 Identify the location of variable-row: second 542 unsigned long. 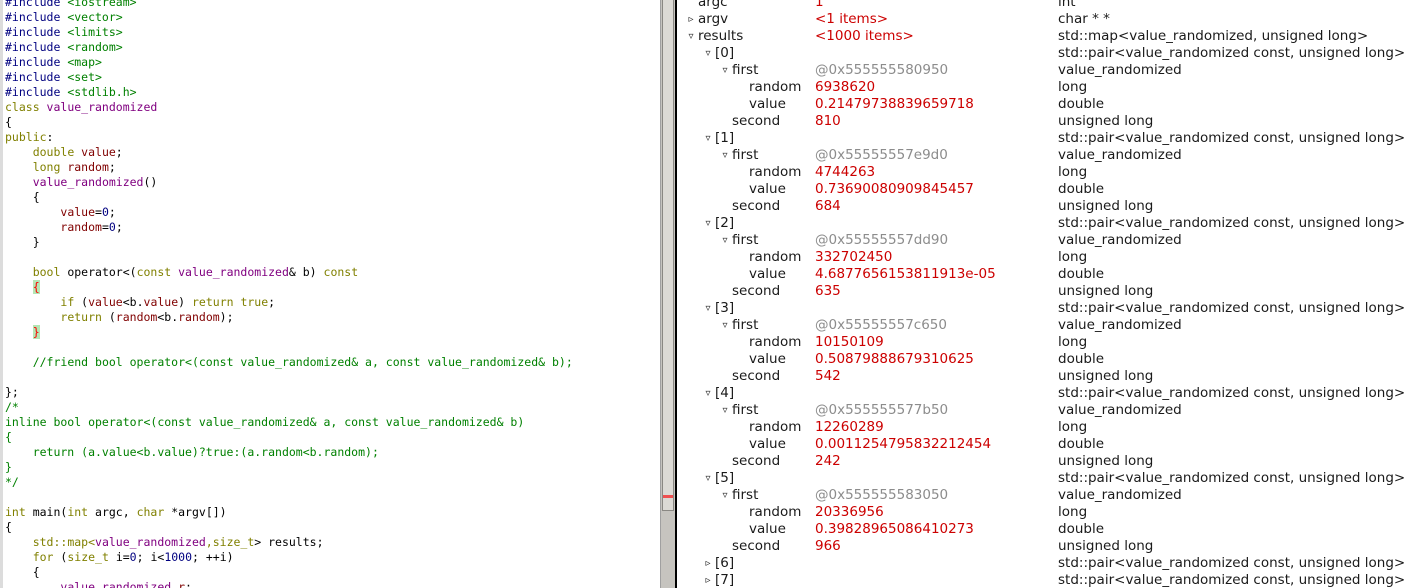
(1049, 376).